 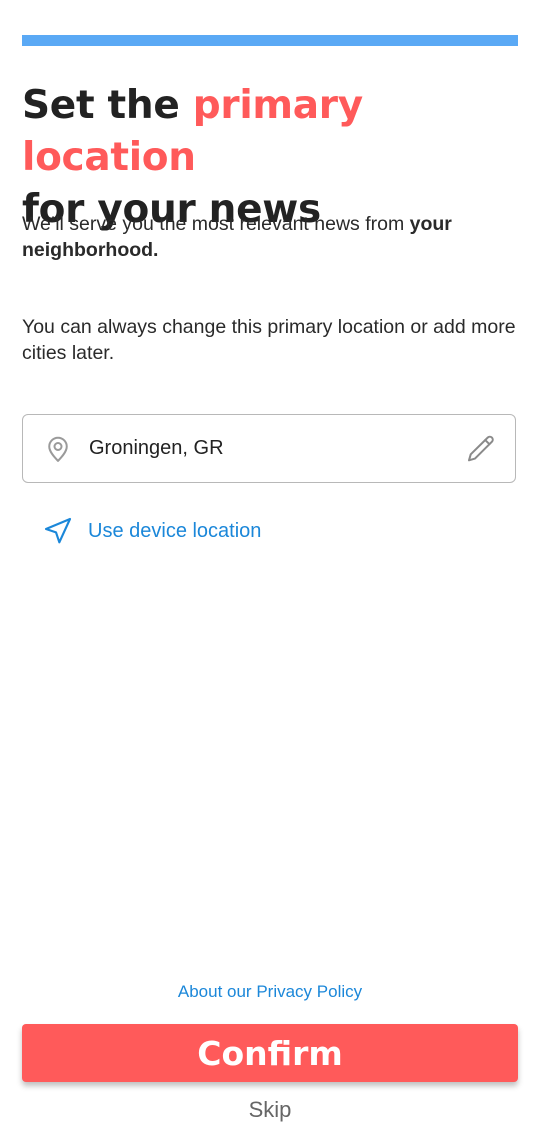 I want to click on map-pin-icon, so click(x=58, y=449).